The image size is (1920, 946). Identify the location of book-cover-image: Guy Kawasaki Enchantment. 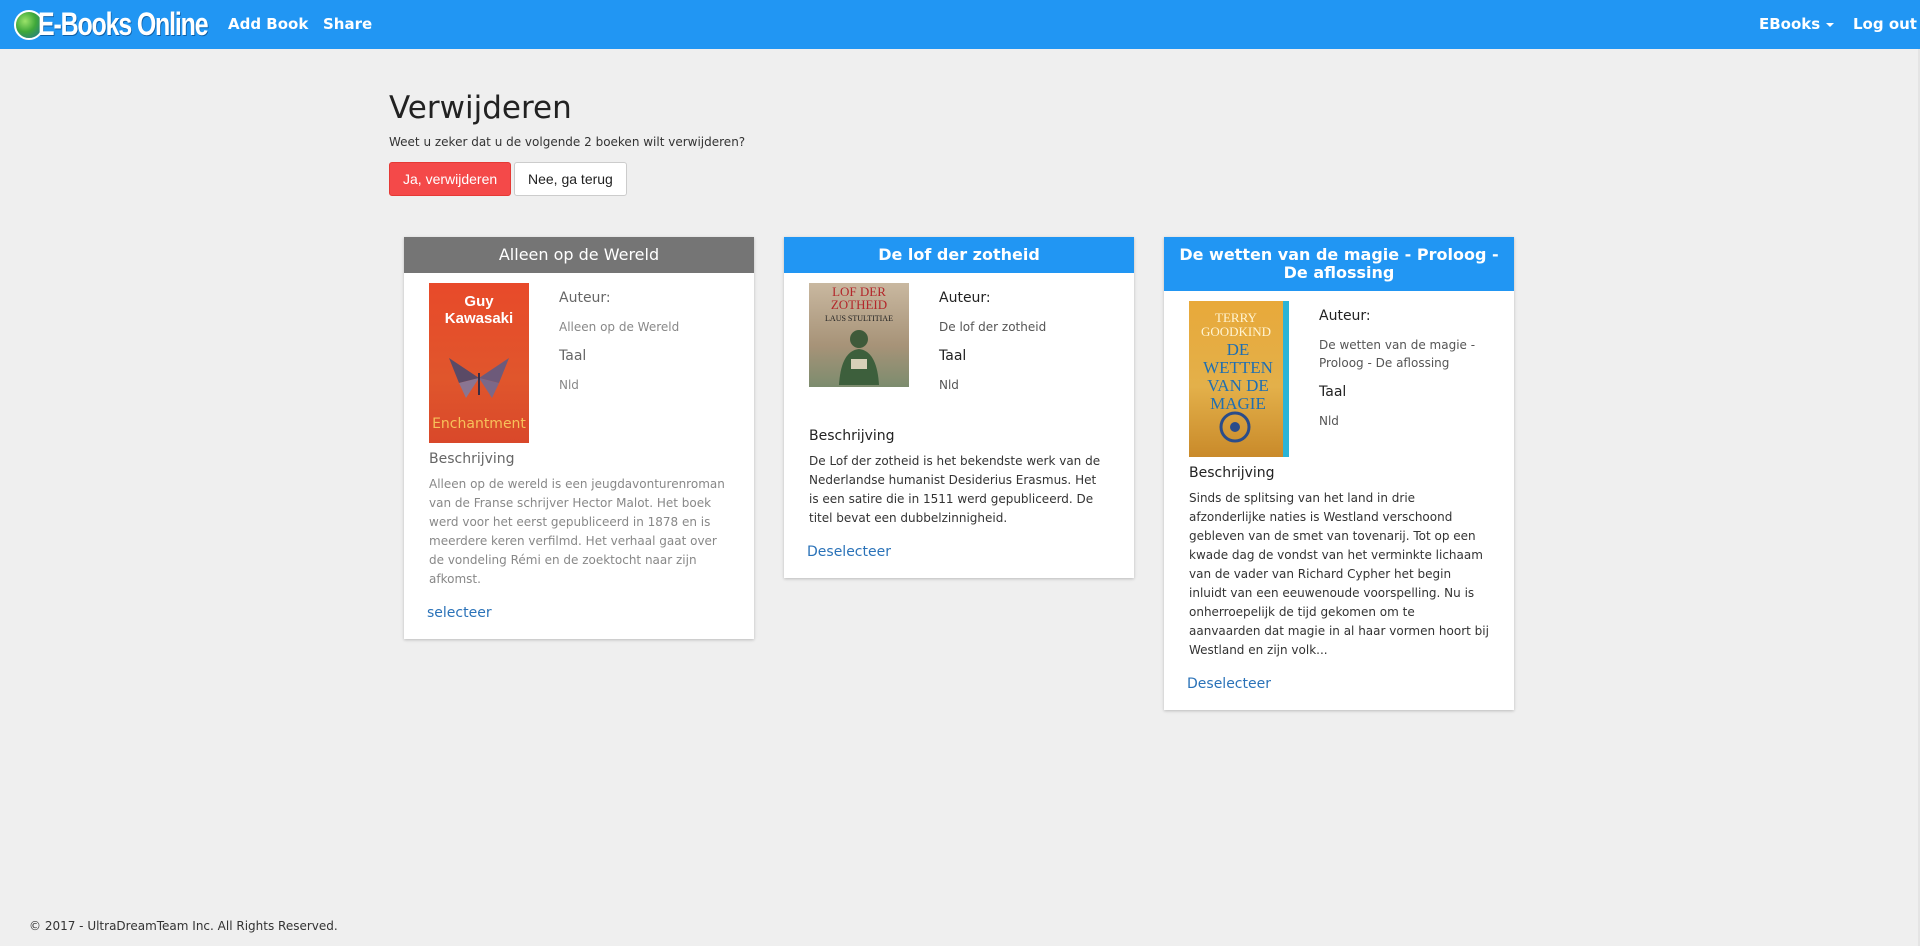
(479, 363).